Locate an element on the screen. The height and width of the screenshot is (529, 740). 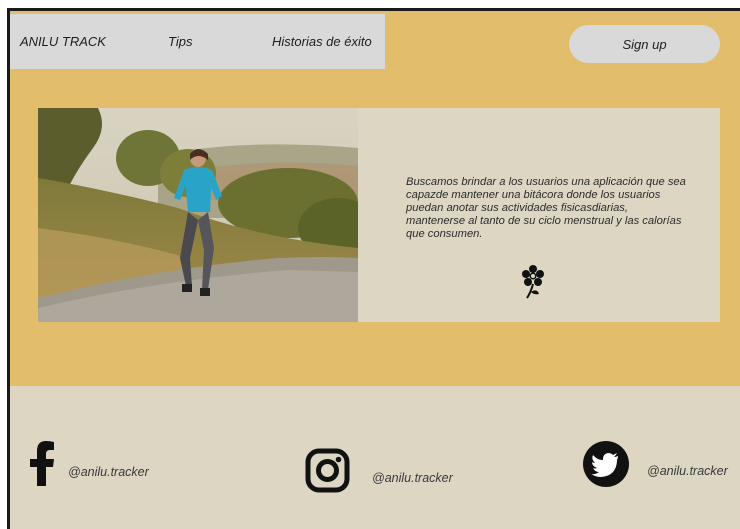
signup-button: Sign up is located at coordinates (644, 44).